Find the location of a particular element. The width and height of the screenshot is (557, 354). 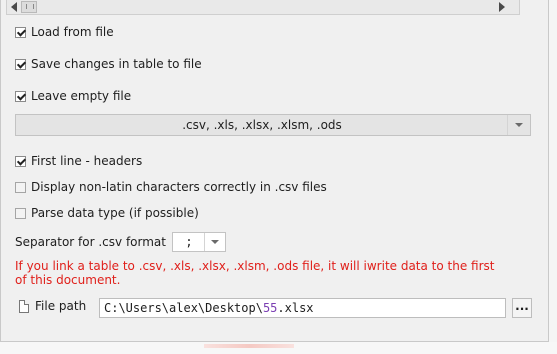

save-changes-label: Save changes in table to file is located at coordinates (116, 64).